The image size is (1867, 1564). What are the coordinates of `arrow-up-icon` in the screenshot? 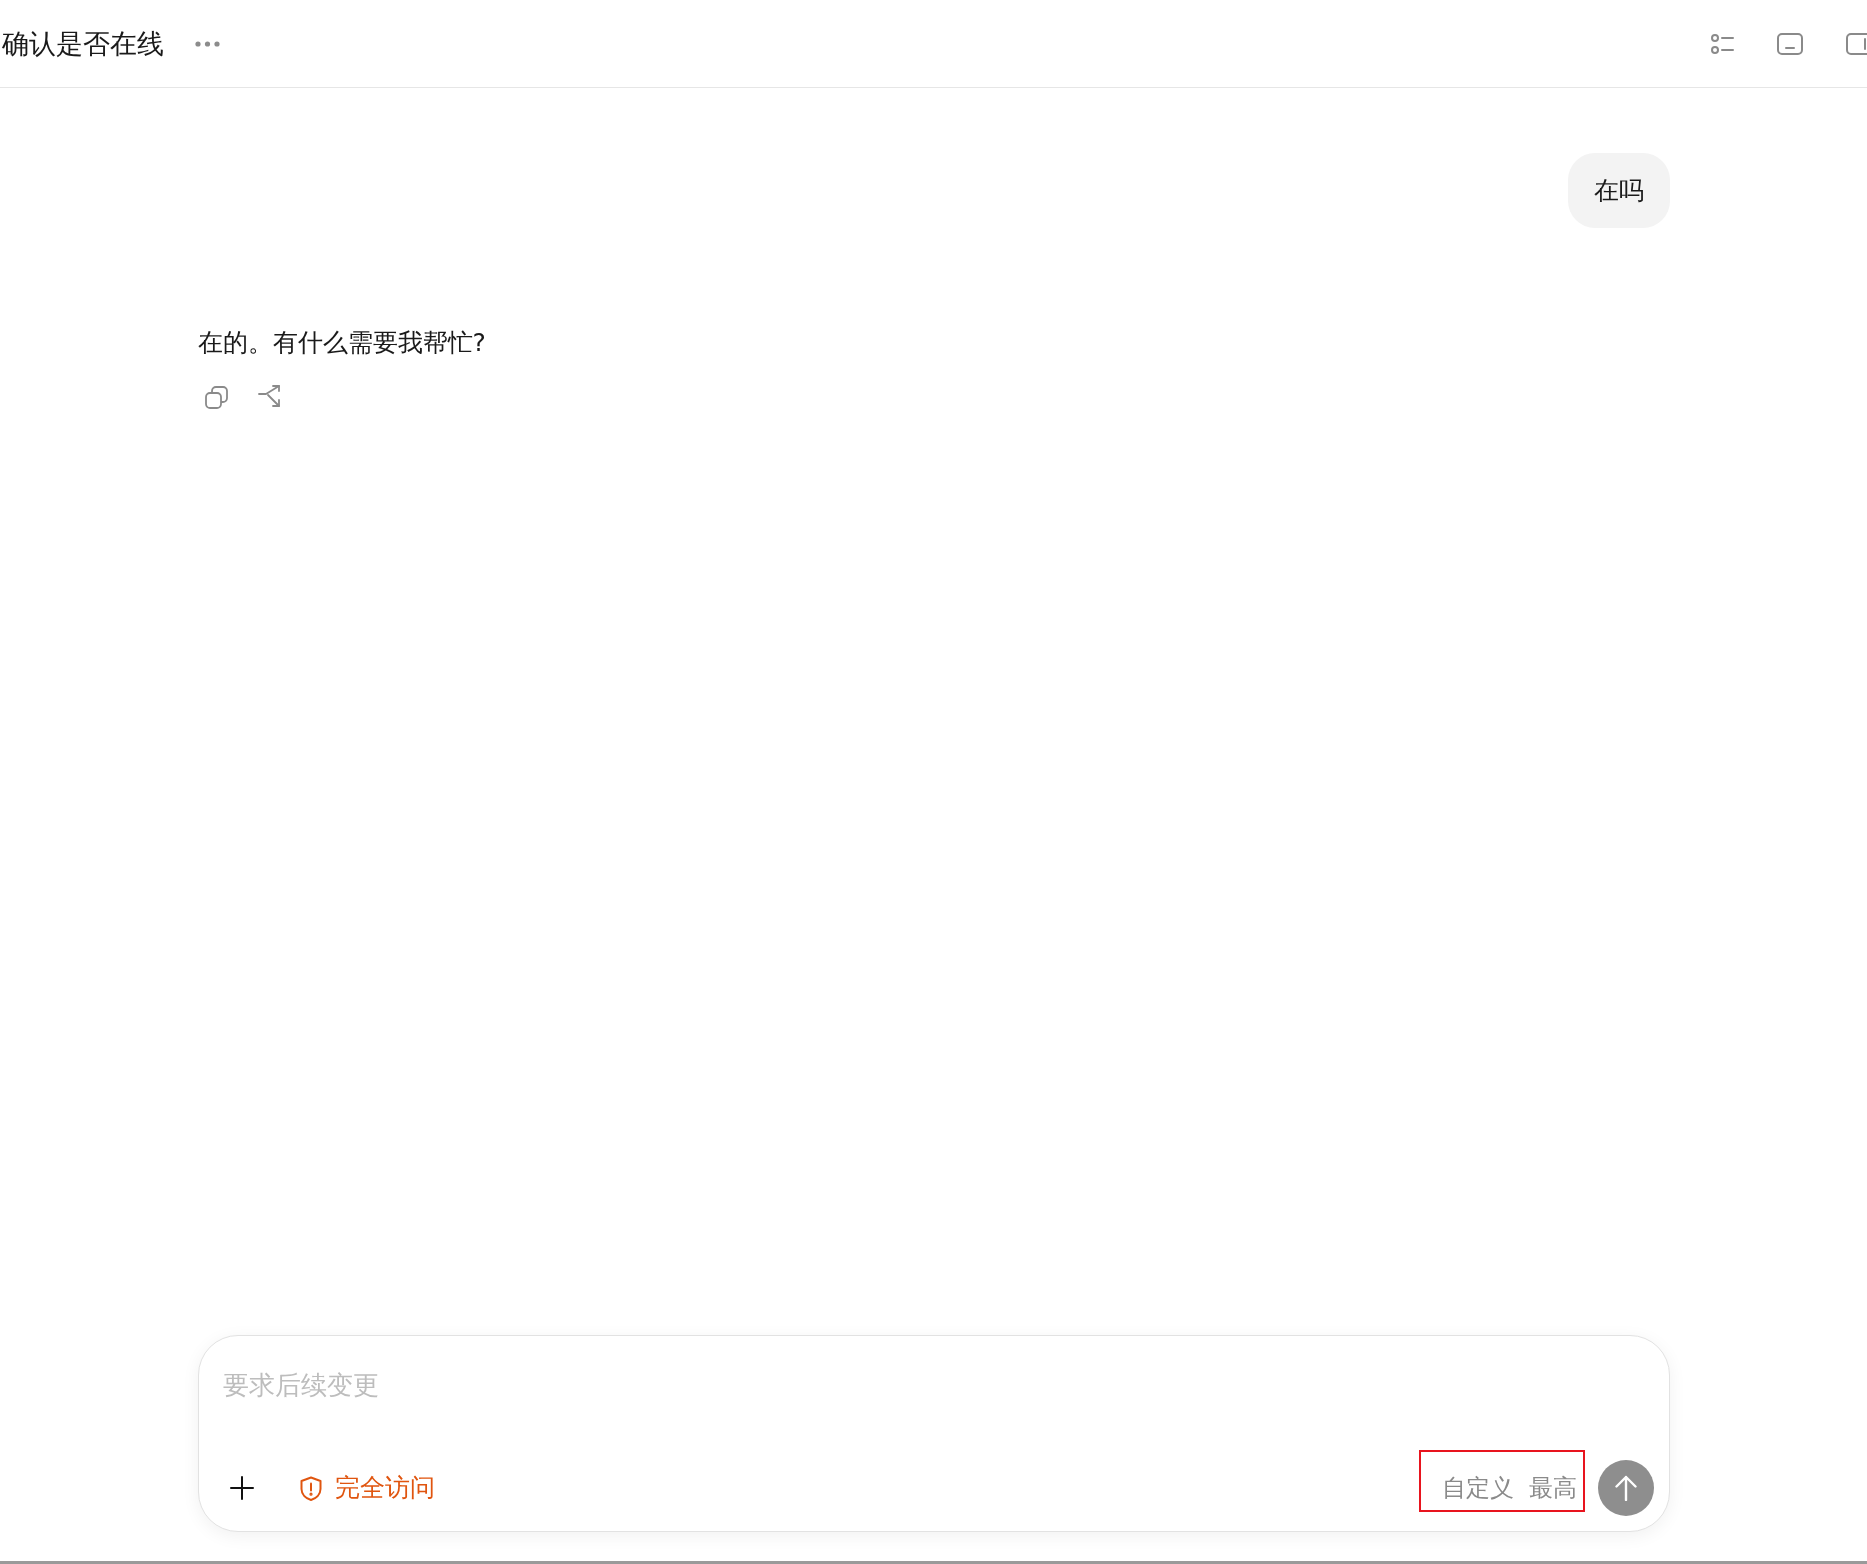 It's located at (1625, 1488).